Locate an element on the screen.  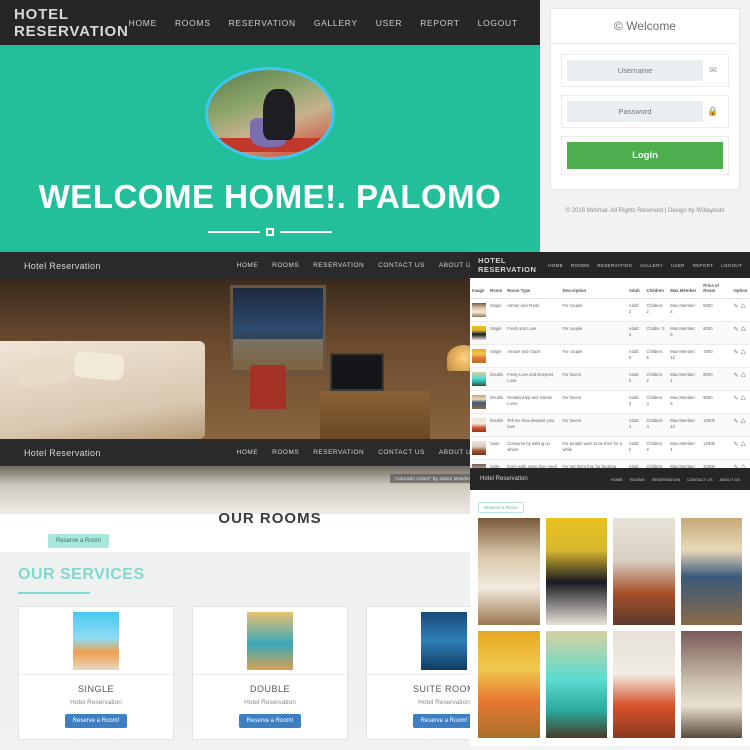
cell-room-type: Fresy Love and Deepest Love is located at coordinates (533, 379).